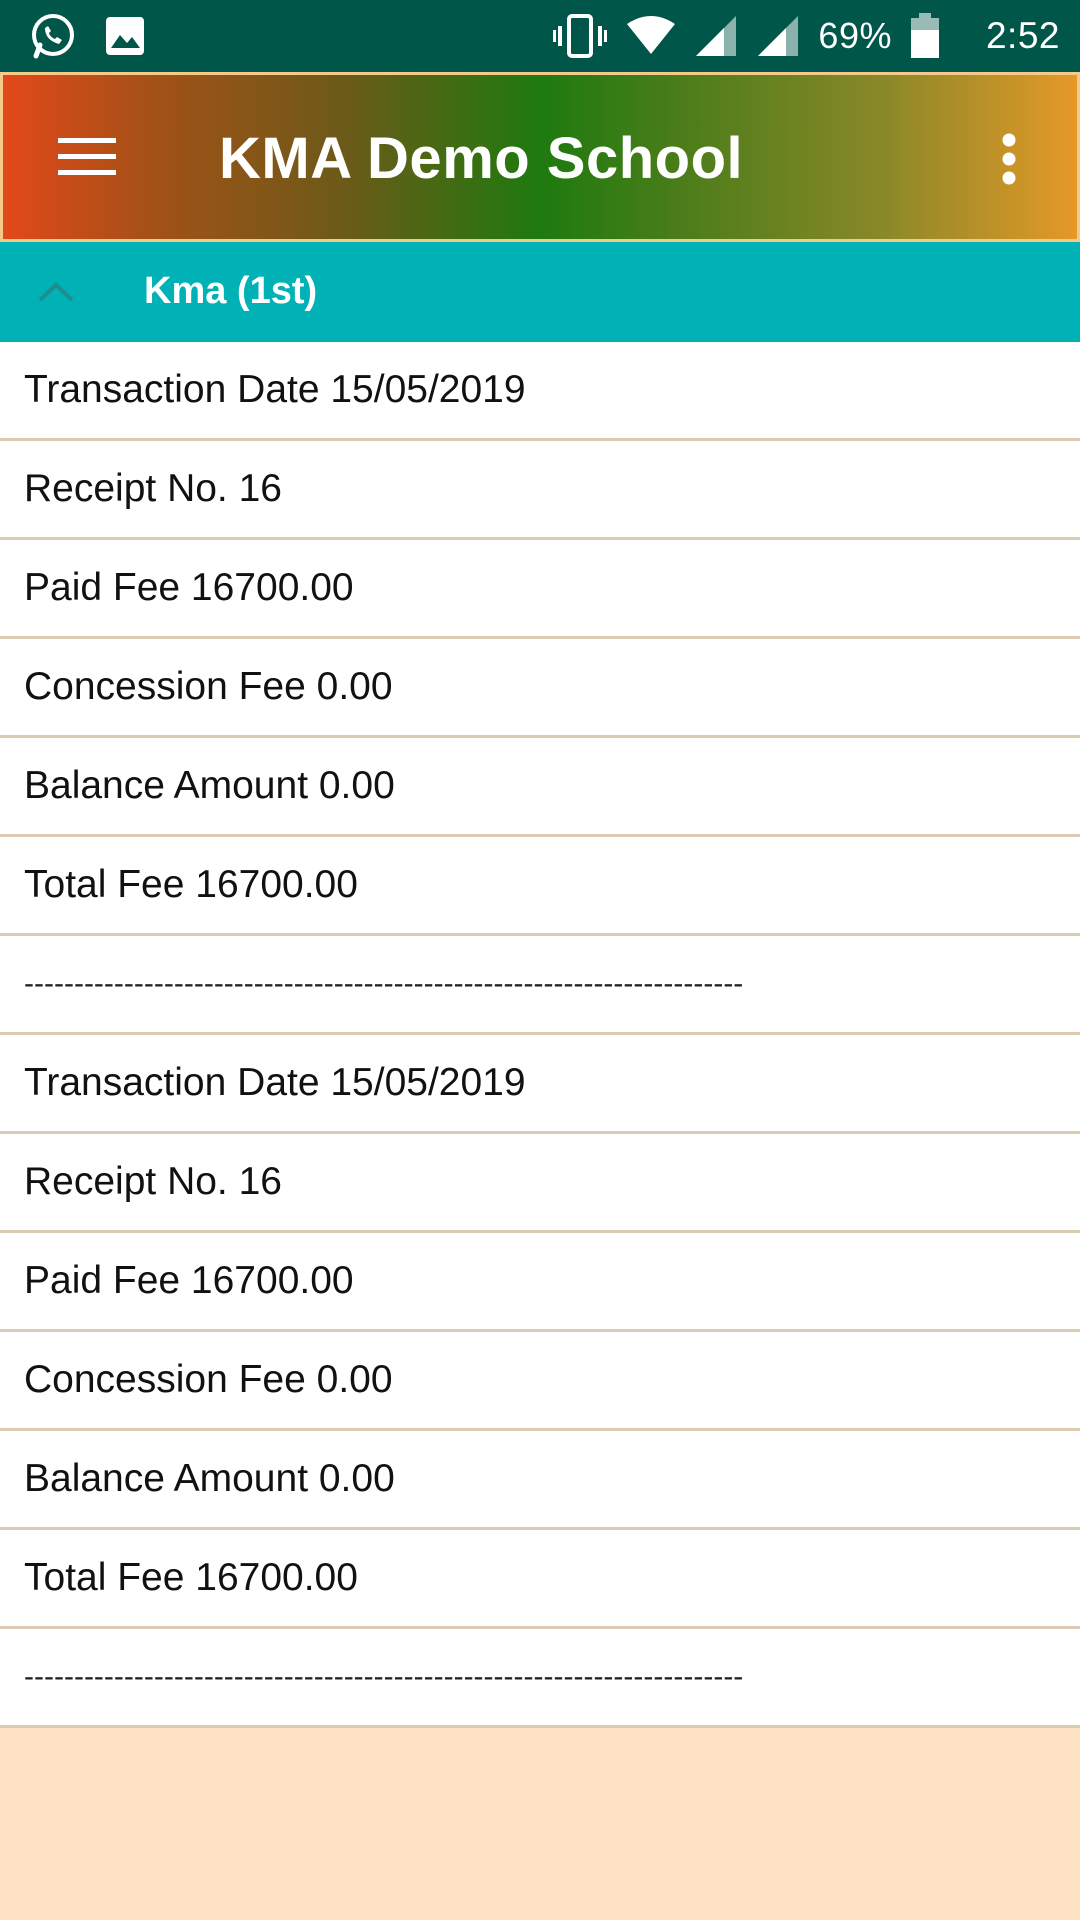 The image size is (1080, 1920). What do you see at coordinates (125, 36) in the screenshot?
I see `image-icon` at bounding box center [125, 36].